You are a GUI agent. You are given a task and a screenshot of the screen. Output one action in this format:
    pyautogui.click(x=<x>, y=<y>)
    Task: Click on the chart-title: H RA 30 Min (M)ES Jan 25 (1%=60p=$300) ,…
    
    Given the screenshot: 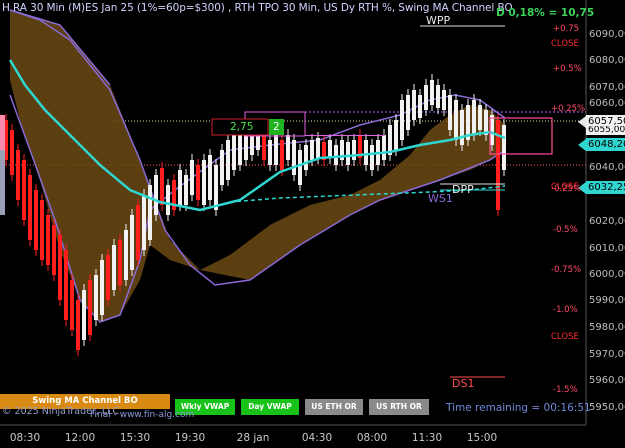 What is the action you would take?
    pyautogui.click(x=257, y=8)
    